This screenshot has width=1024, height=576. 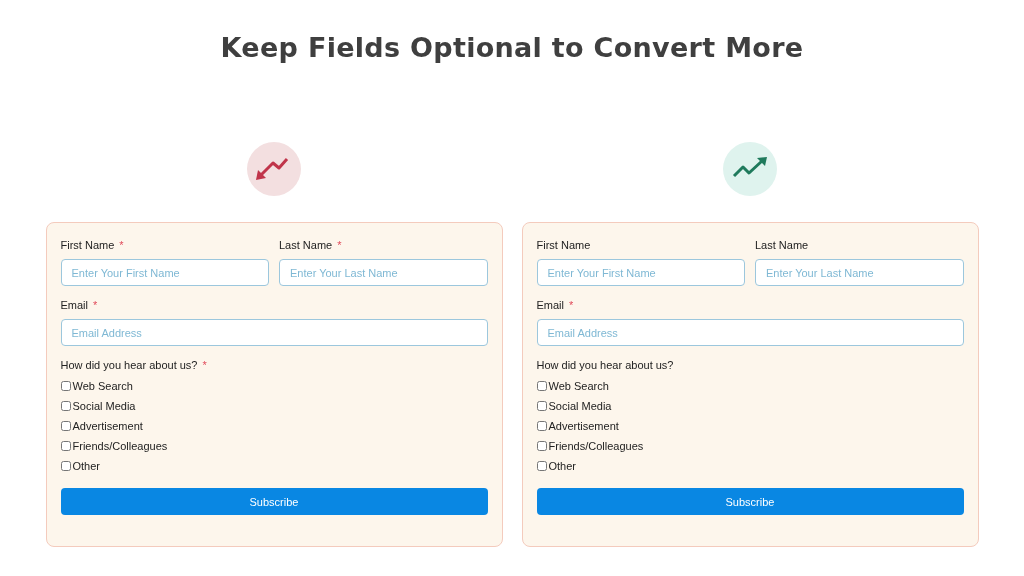 What do you see at coordinates (512, 48) in the screenshot?
I see `page-title: Keep Fields Optional to Convert More` at bounding box center [512, 48].